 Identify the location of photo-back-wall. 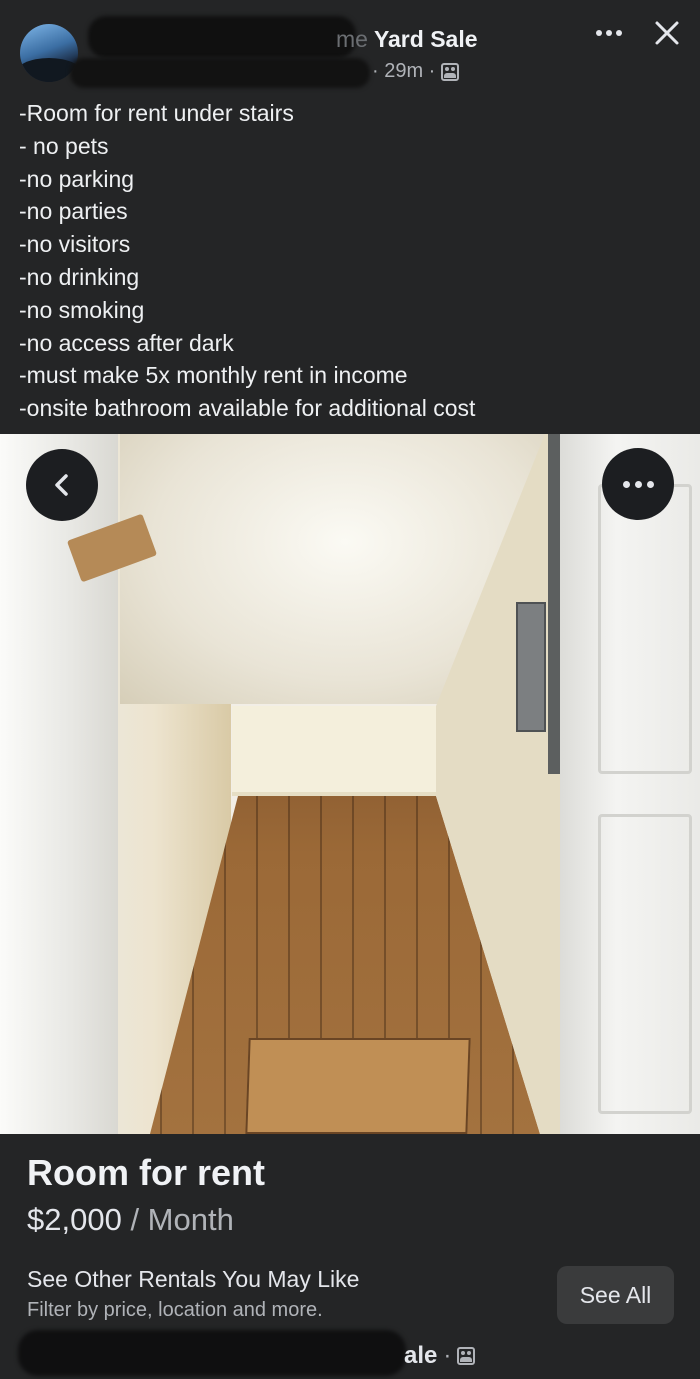
(335, 751).